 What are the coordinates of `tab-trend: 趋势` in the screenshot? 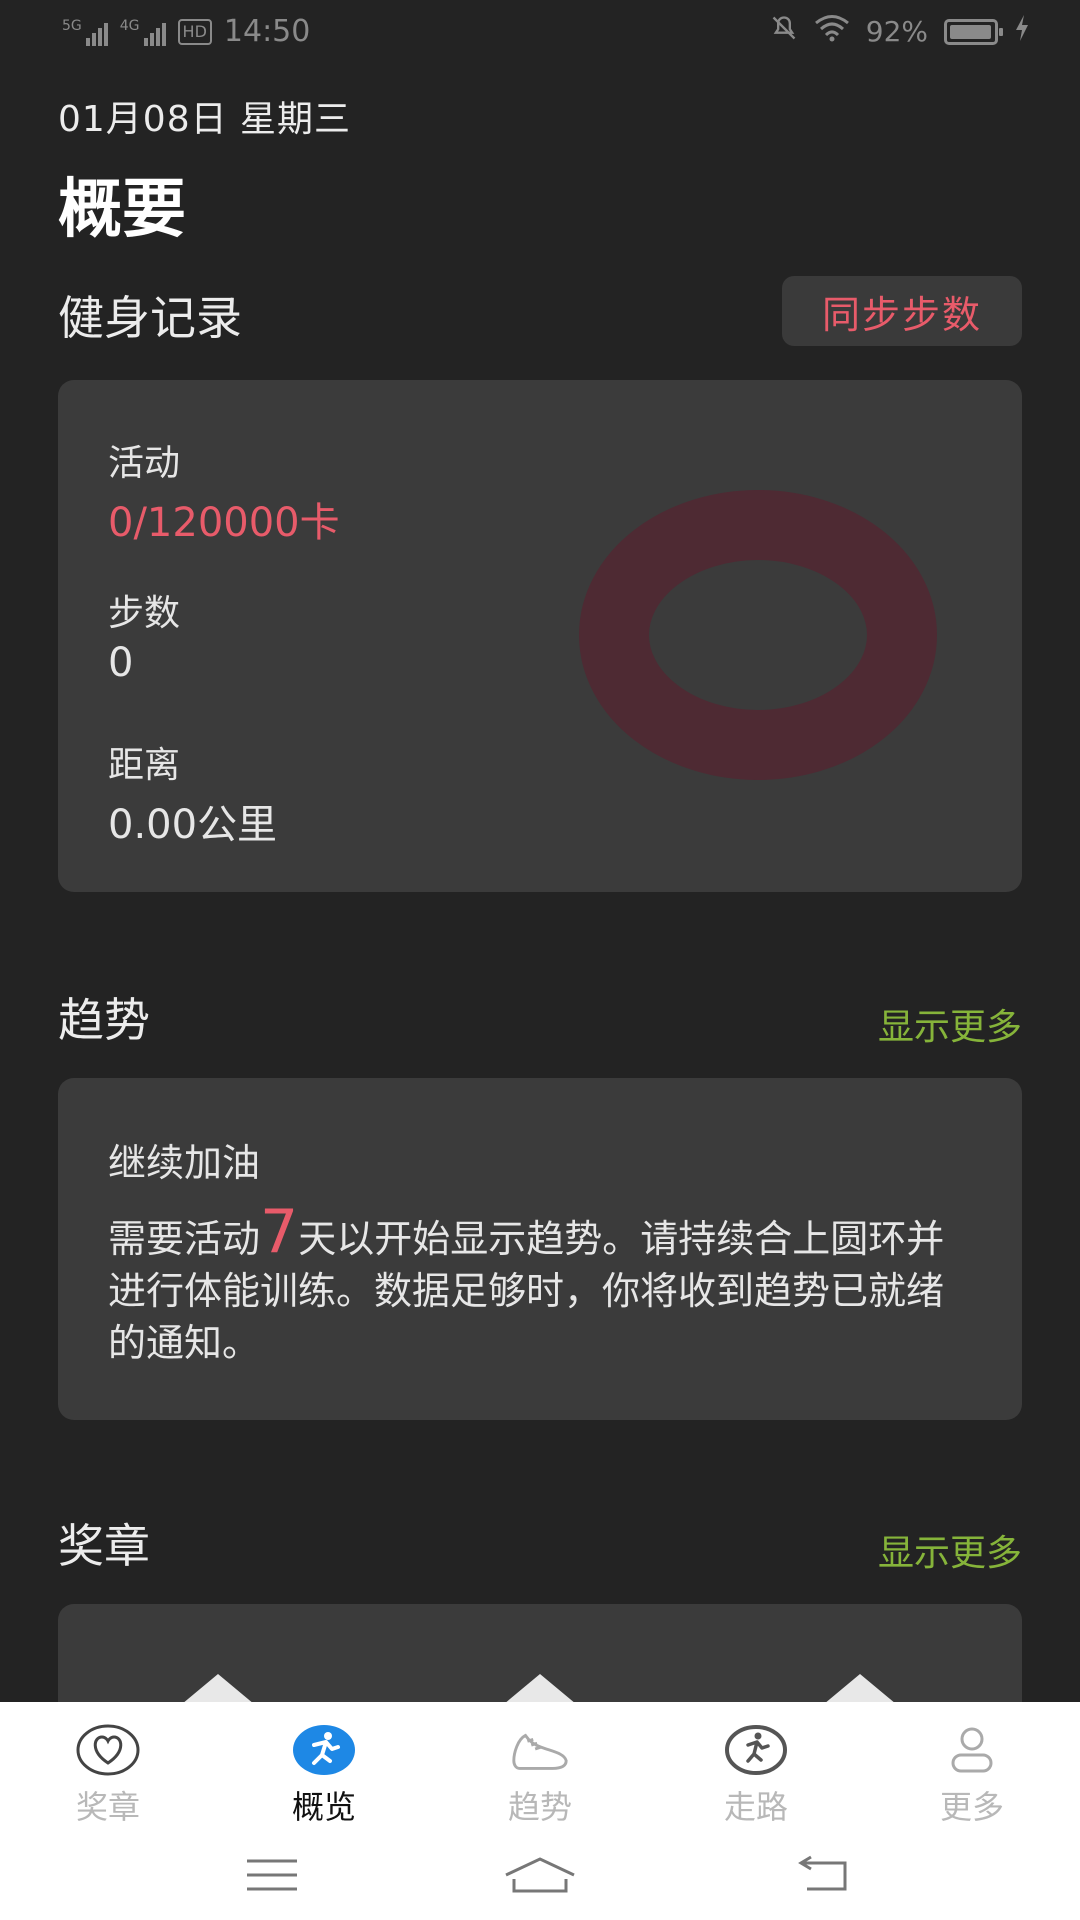 It's located at (540, 1775).